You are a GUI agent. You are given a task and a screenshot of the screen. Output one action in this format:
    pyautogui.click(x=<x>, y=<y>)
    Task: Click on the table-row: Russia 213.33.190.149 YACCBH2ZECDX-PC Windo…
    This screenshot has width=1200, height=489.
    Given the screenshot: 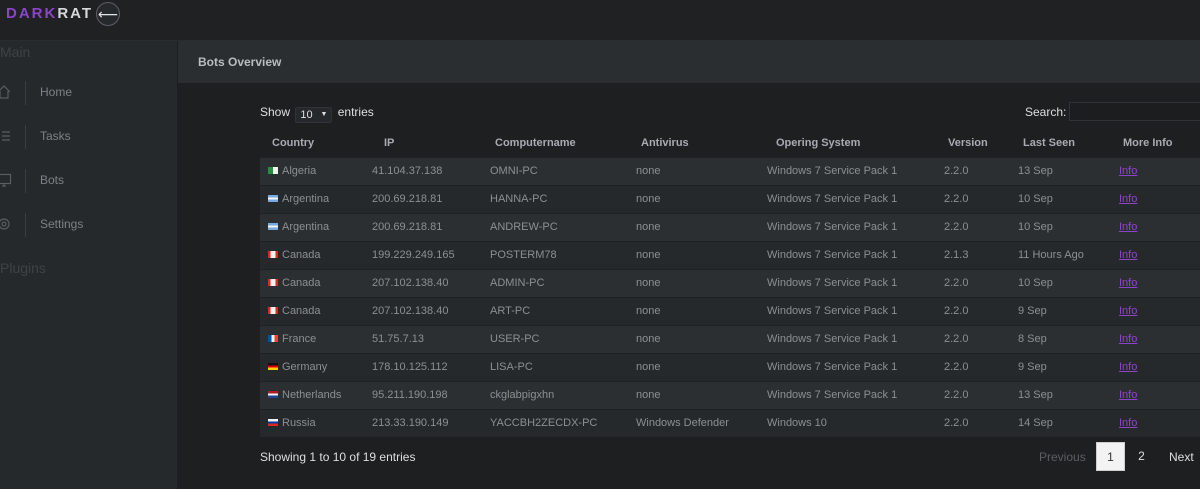 What is the action you would take?
    pyautogui.click(x=730, y=422)
    